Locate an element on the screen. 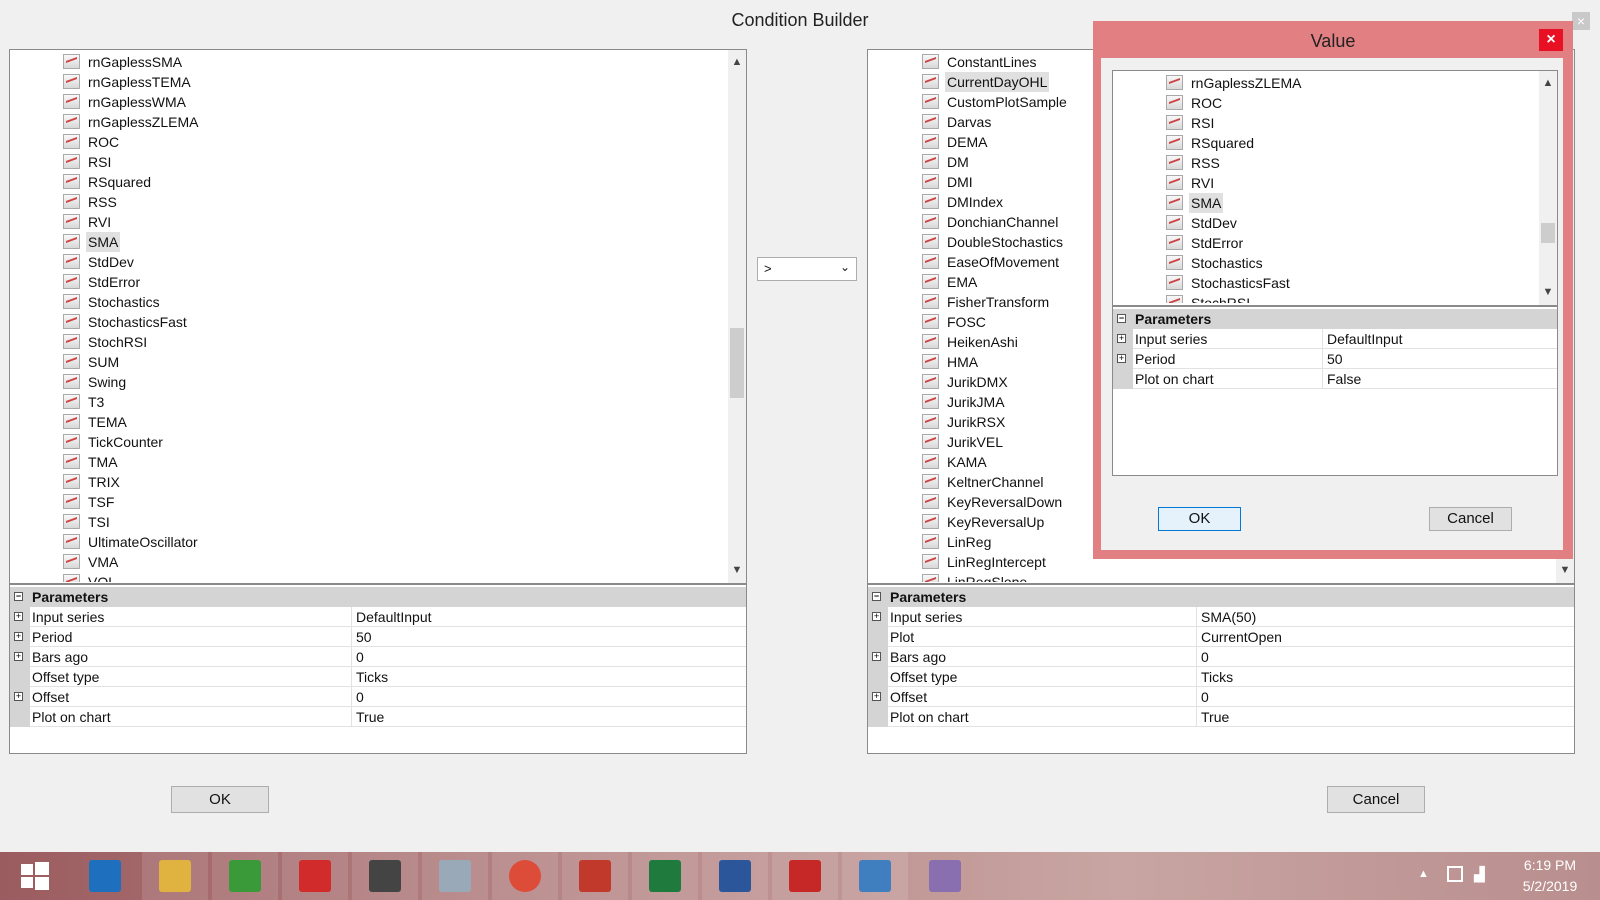  tree-item: VOL is located at coordinates (369, 577).